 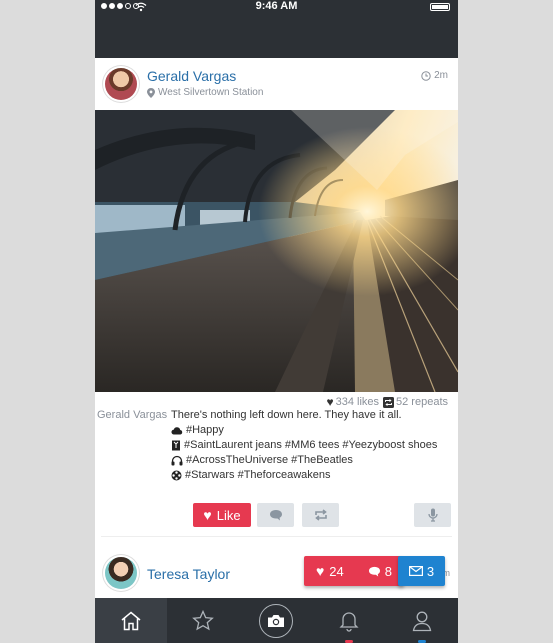 I want to click on tab-notifications, so click(x=349, y=620).